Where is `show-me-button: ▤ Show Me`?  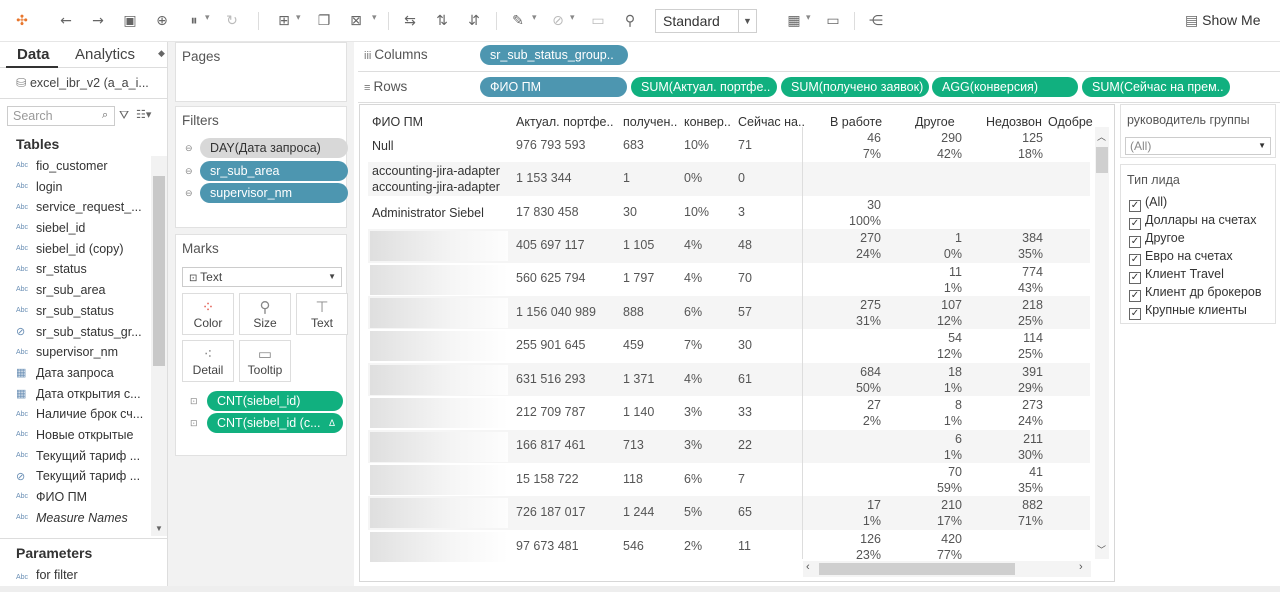 show-me-button: ▤ Show Me is located at coordinates (1222, 20).